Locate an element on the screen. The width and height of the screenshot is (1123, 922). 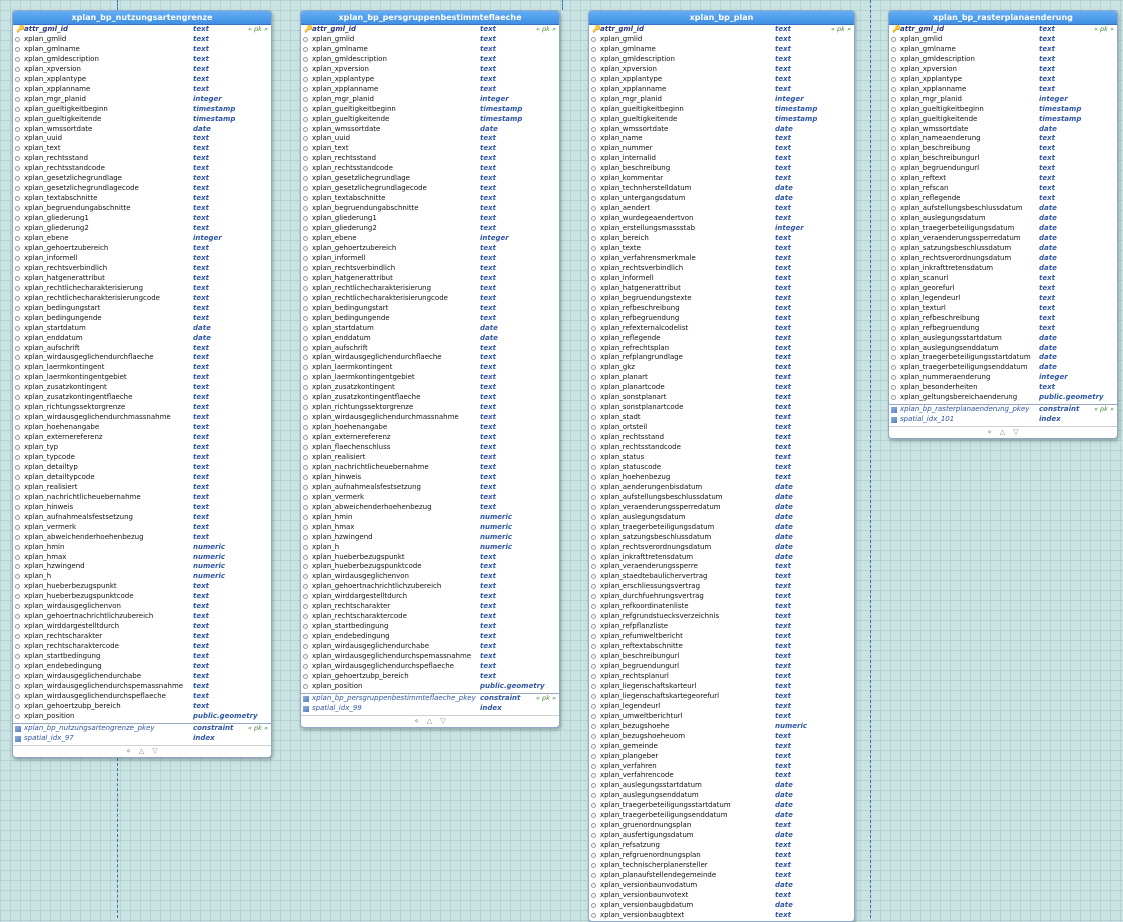
column-row: xplan_rechtsstandcode text is located at coordinates (721, 448).